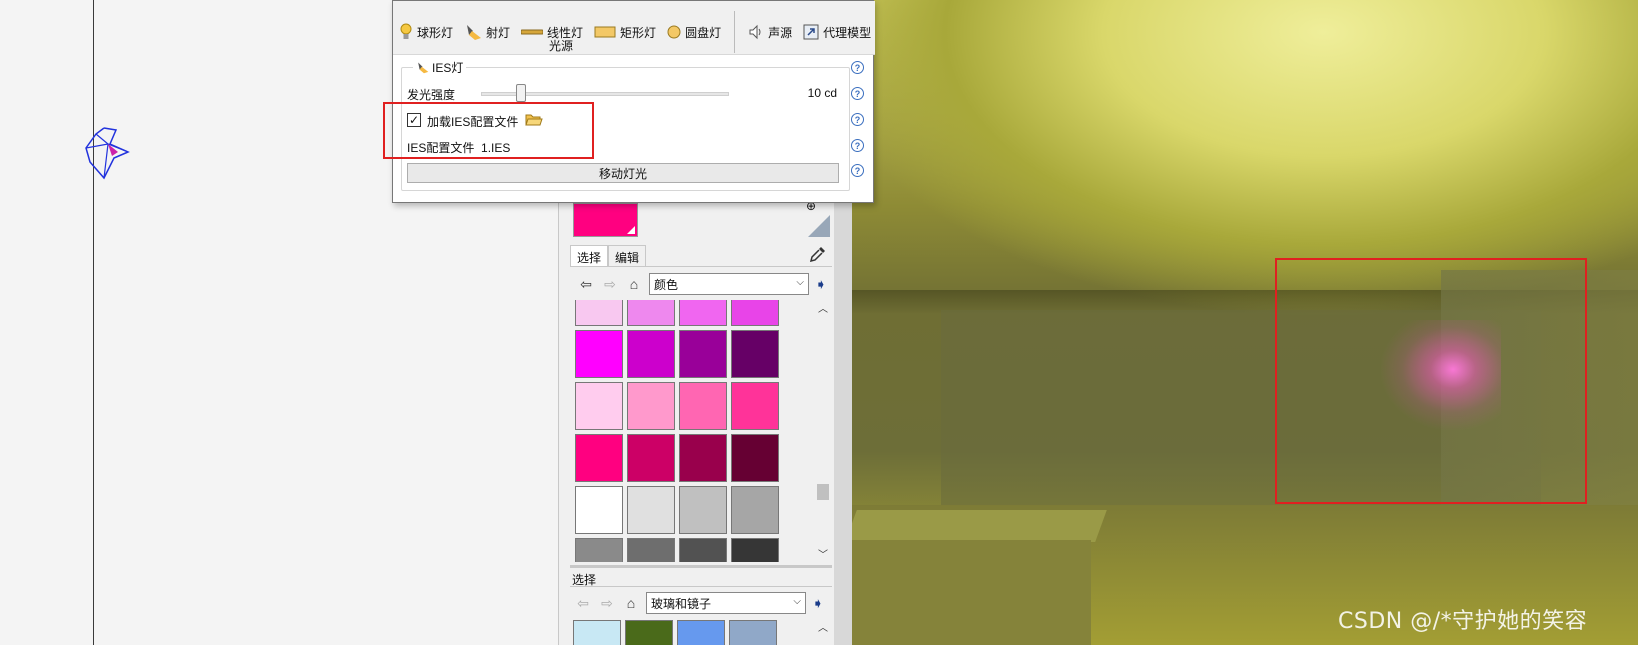  What do you see at coordinates (823, 553) in the screenshot?
I see `scroll-down-icon: ﹀` at bounding box center [823, 553].